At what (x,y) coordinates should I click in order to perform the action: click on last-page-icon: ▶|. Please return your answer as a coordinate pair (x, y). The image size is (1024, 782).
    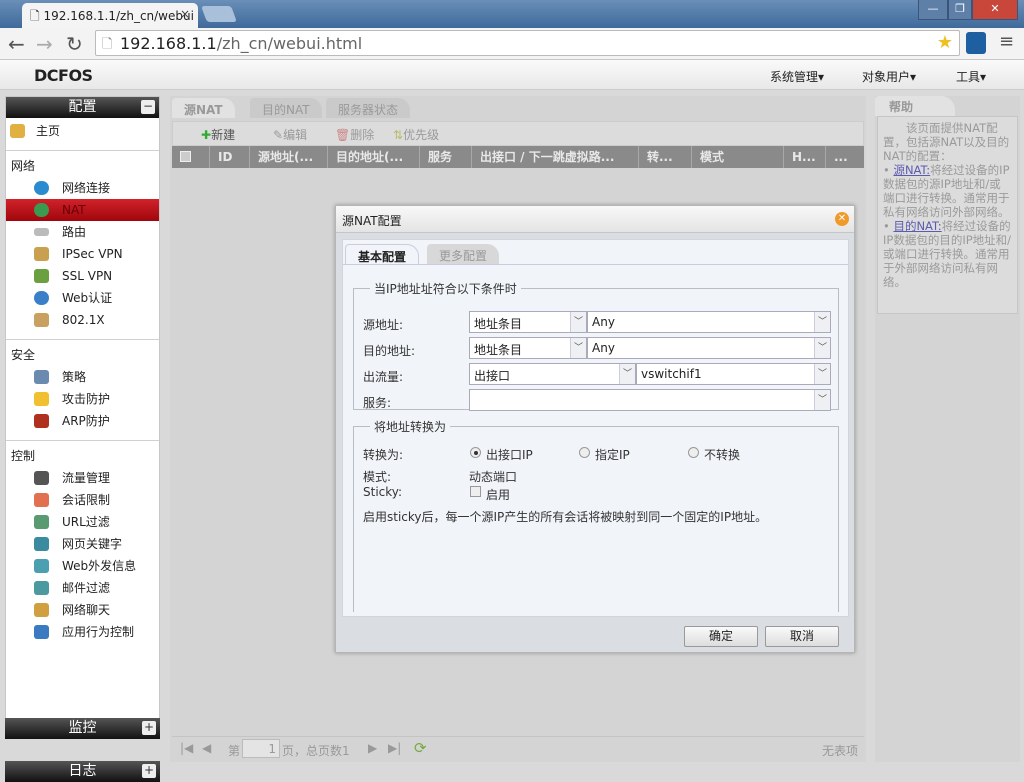
    Looking at the image, I should click on (394, 748).